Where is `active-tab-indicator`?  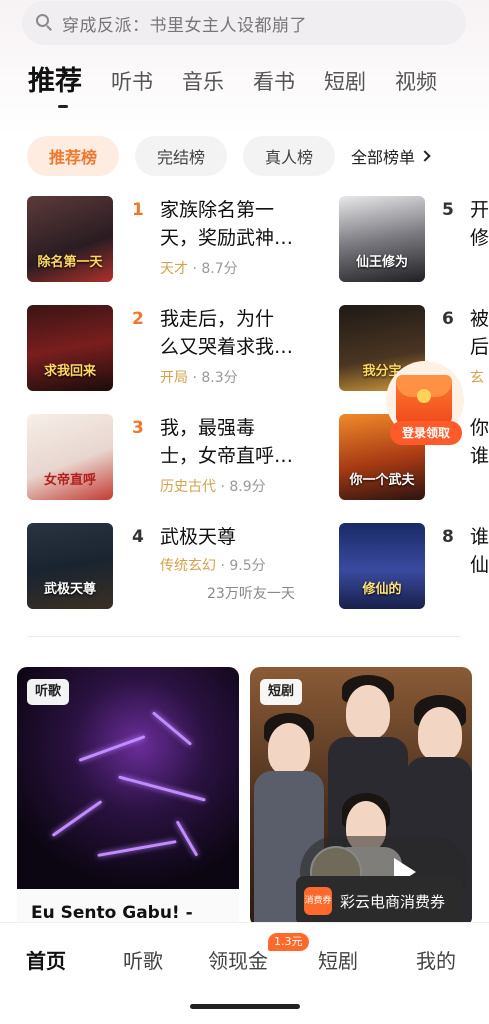
active-tab-indicator is located at coordinates (63, 106).